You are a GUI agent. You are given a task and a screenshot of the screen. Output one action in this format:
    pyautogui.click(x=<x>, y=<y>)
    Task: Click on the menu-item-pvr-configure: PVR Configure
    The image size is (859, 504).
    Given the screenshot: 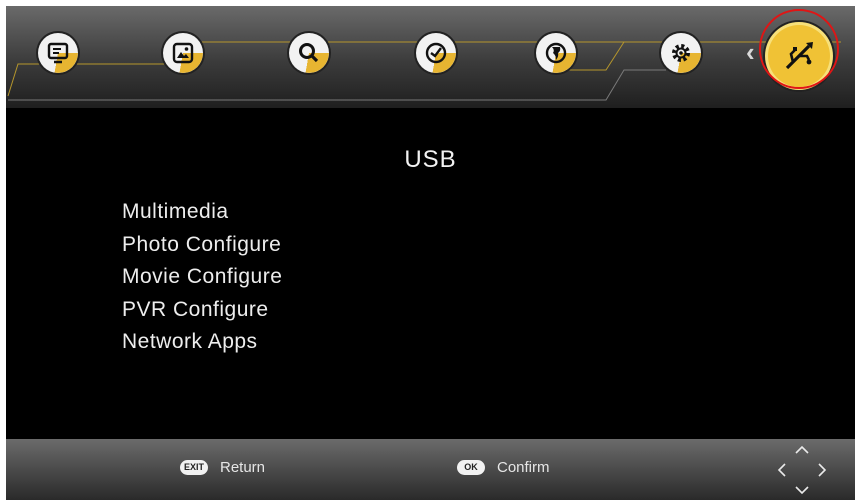 What is the action you would take?
    pyautogui.click(x=202, y=310)
    